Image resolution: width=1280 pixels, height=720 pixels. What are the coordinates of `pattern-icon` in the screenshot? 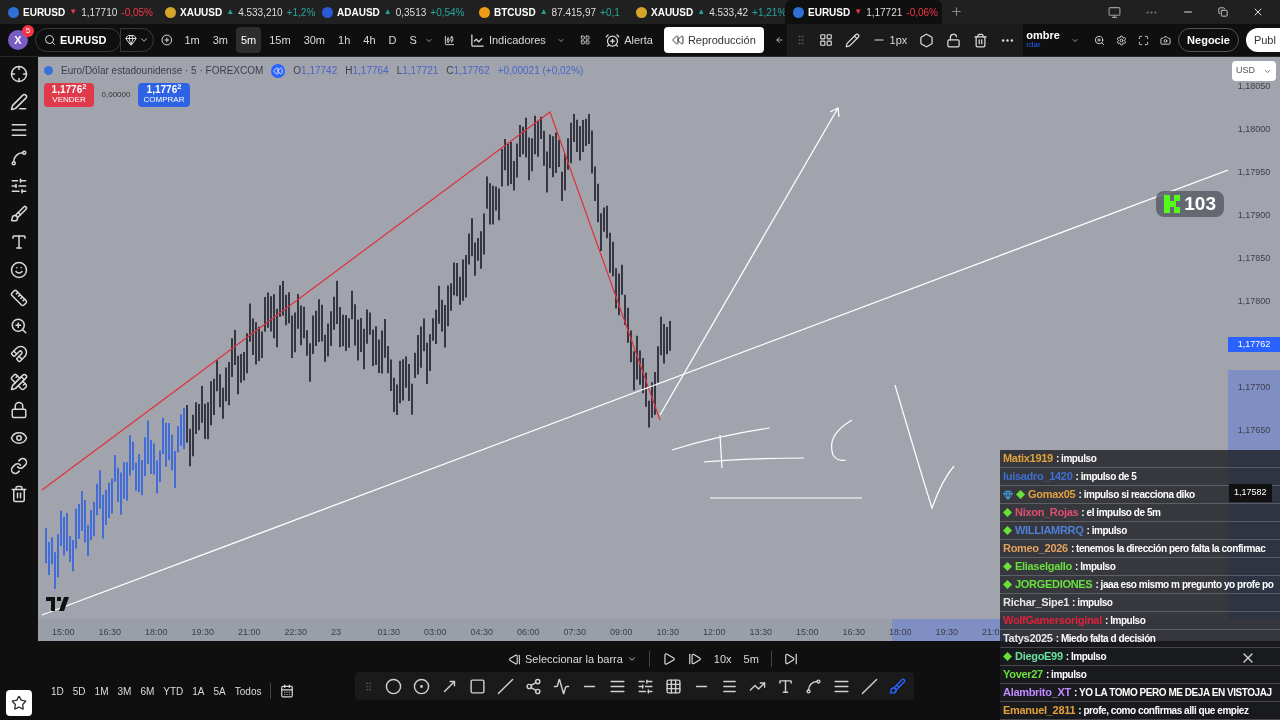 It's located at (19, 158).